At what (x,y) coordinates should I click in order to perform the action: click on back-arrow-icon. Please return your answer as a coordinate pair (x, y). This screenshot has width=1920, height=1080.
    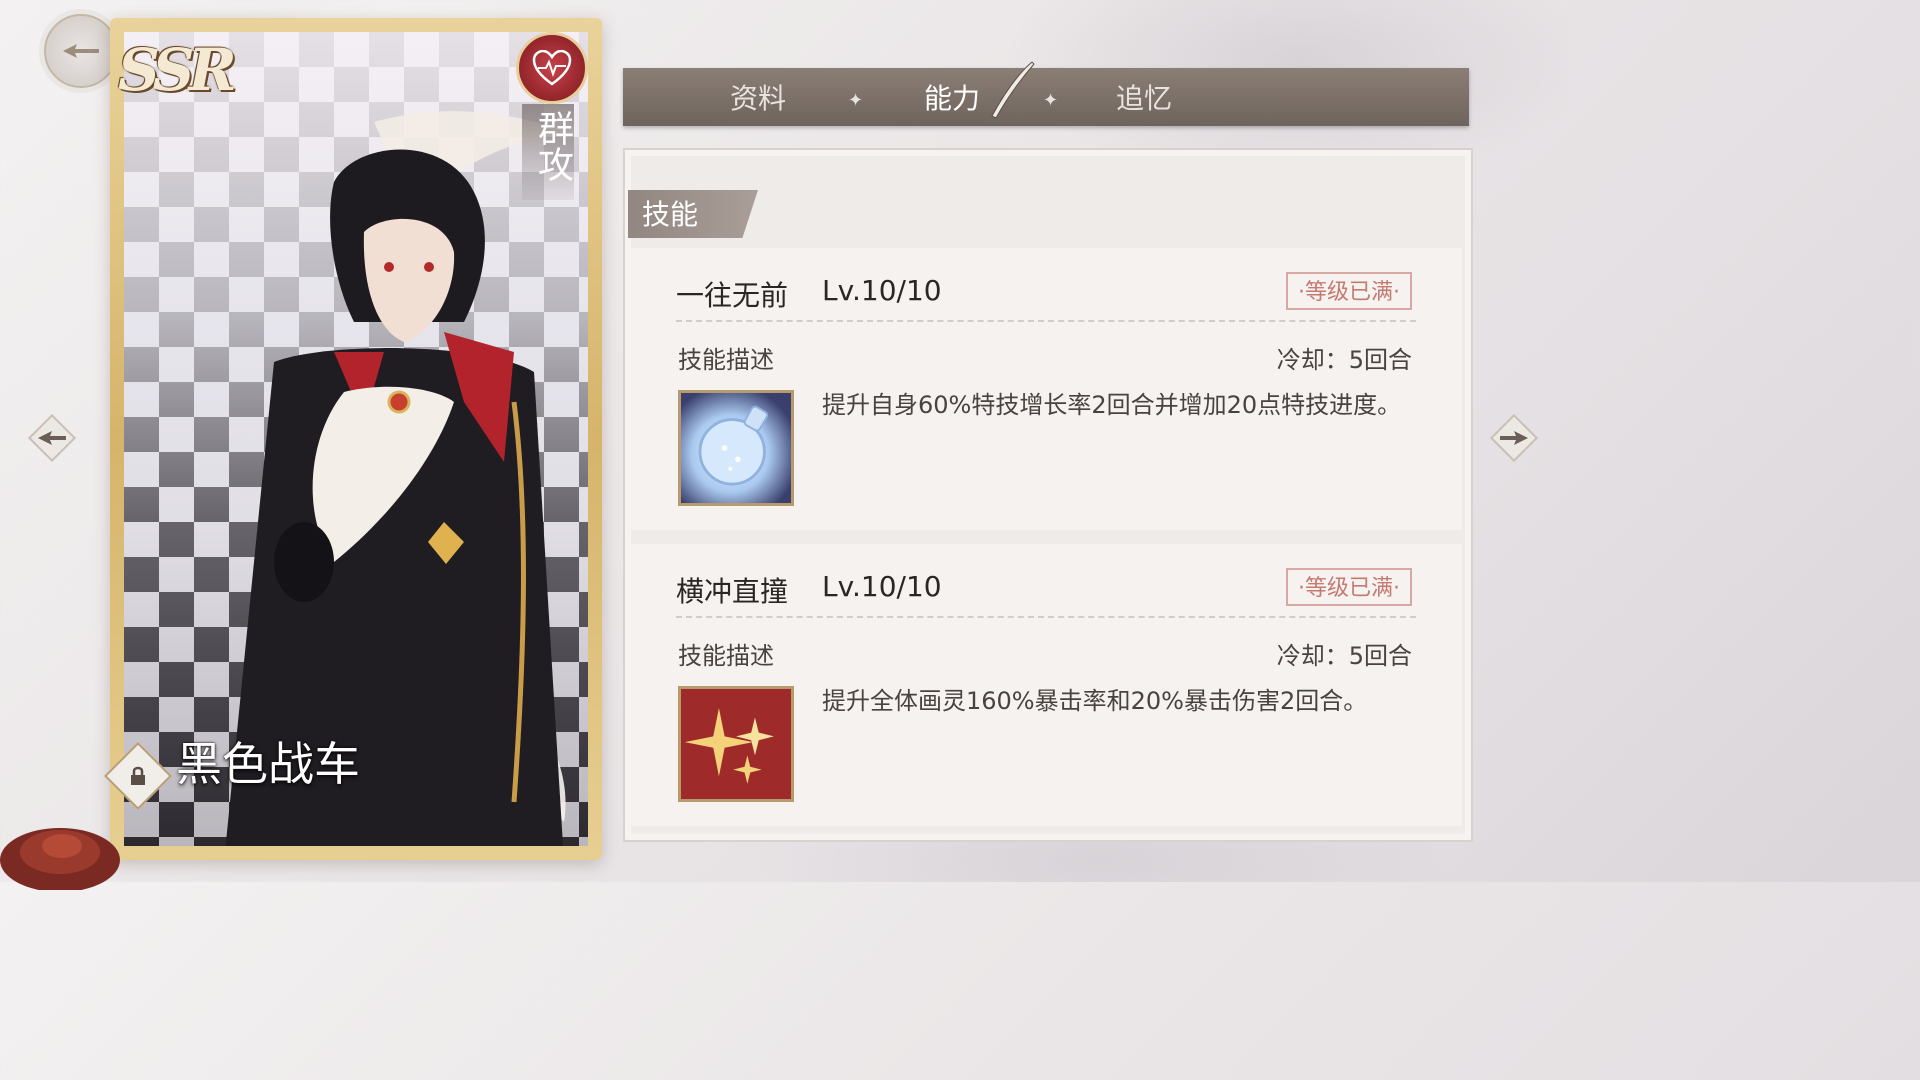
    Looking at the image, I should click on (81, 51).